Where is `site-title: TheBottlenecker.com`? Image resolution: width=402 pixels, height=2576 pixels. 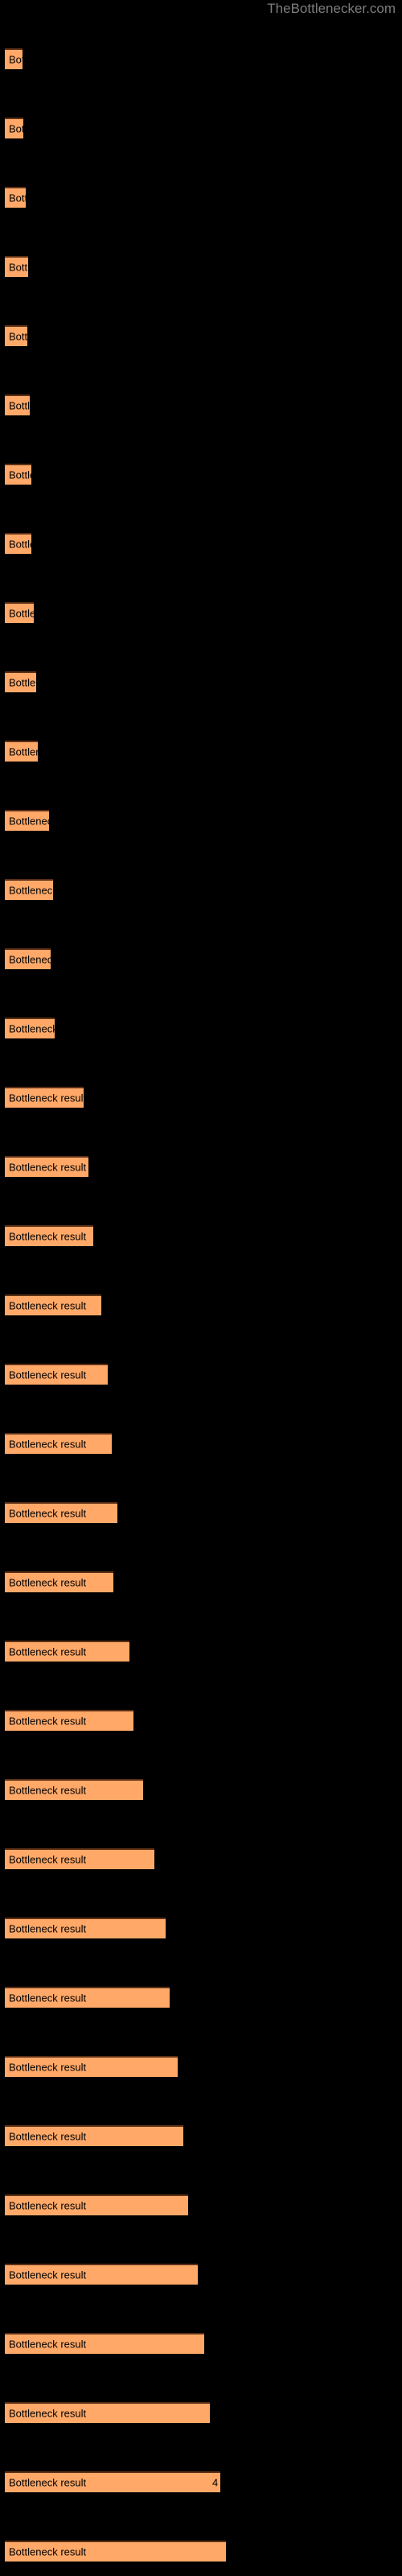 site-title: TheBottlenecker.com is located at coordinates (331, 8).